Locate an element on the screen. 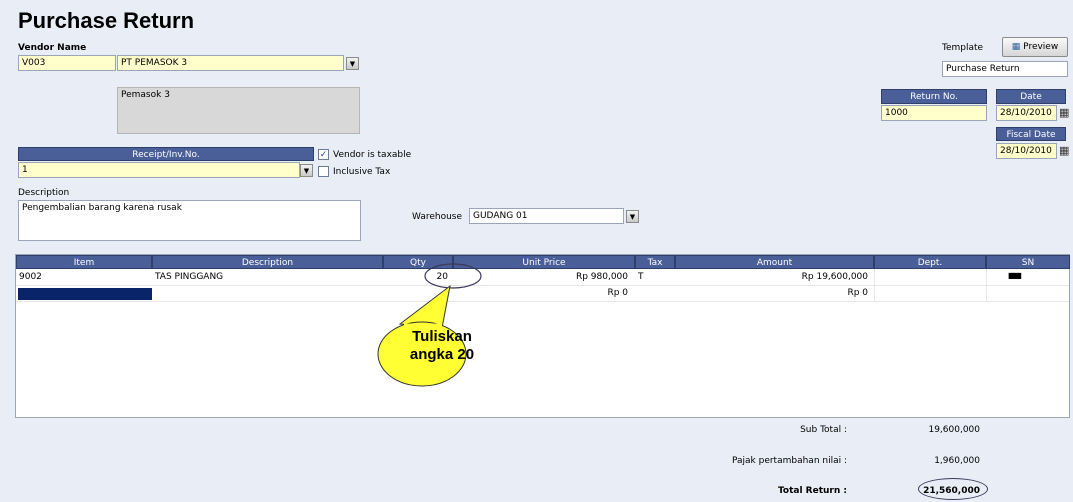 This screenshot has height=502, width=1073. callout-text: Tuliskan angka 20 is located at coordinates (442, 346).